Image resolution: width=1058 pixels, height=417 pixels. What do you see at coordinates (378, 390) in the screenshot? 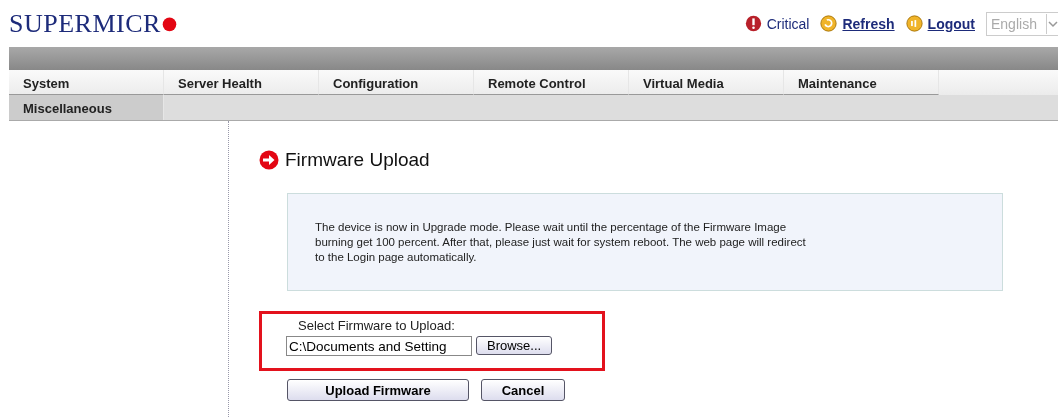
I see `form-button: Upload Firmware` at bounding box center [378, 390].